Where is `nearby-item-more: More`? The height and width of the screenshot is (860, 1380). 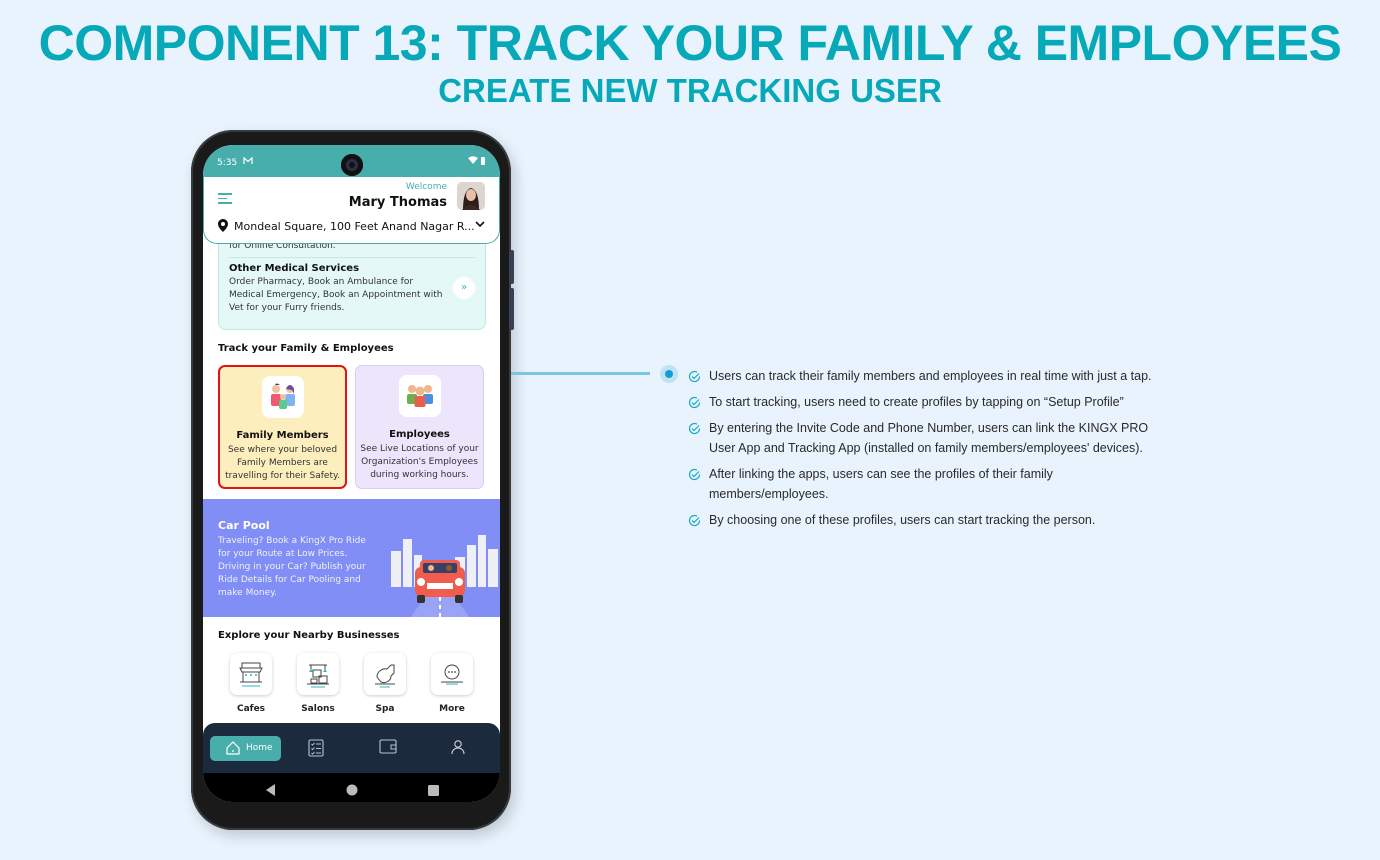 nearby-item-more: More is located at coordinates (452, 683).